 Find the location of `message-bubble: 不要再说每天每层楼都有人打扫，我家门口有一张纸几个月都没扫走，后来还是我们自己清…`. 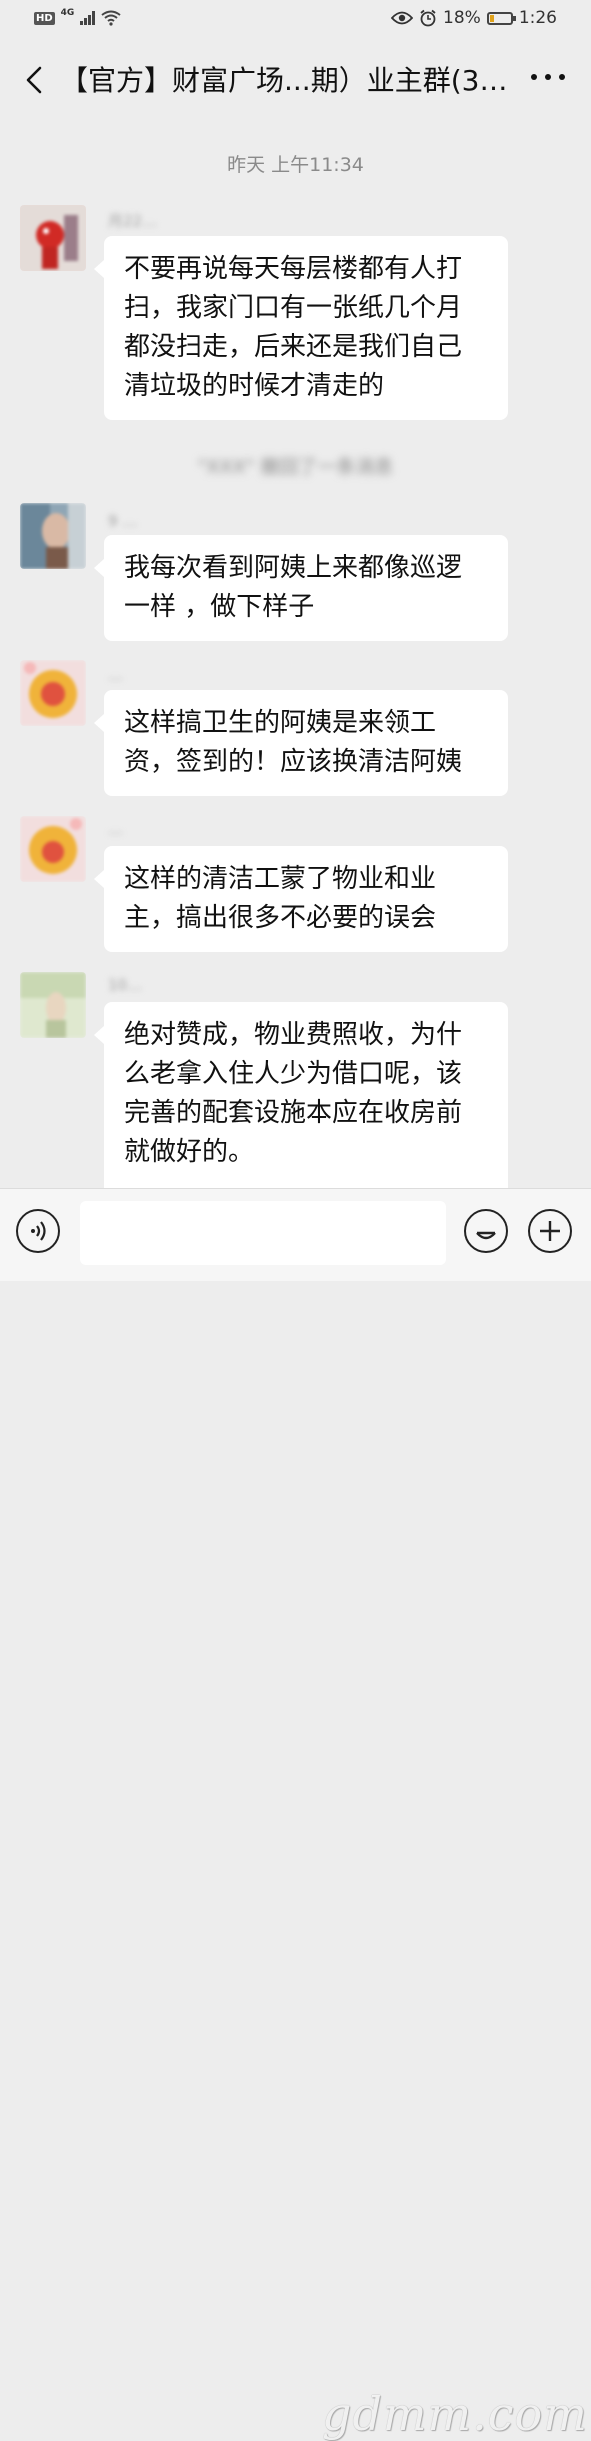

message-bubble: 不要再说每天每层楼都有人打扫，我家门口有一张纸几个月都没扫走，后来还是我们自己清… is located at coordinates (301, 328).